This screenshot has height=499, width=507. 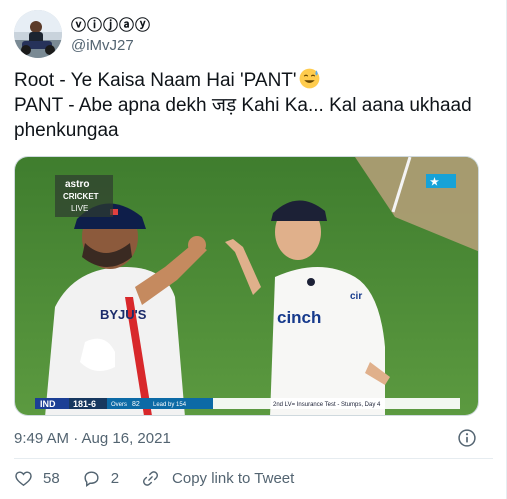 What do you see at coordinates (155, 80) in the screenshot?
I see `tweet-text-line-1-content: Root - Ye Kaisa Naam Hai 'PANT'` at bounding box center [155, 80].